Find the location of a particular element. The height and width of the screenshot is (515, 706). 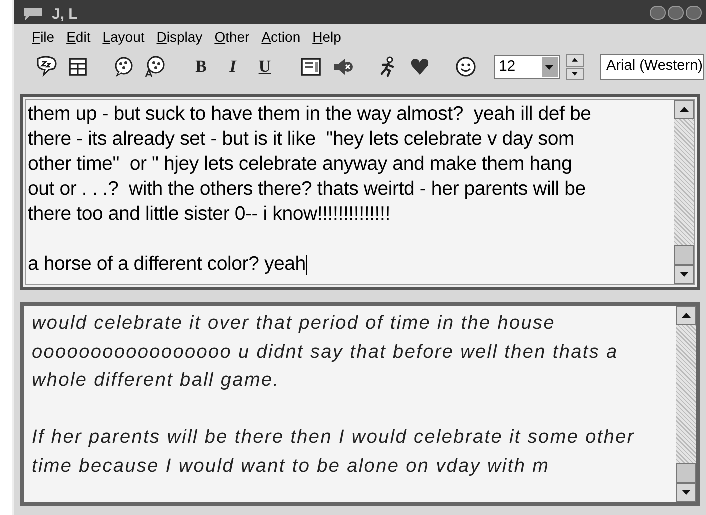

minimize-button is located at coordinates (658, 13).